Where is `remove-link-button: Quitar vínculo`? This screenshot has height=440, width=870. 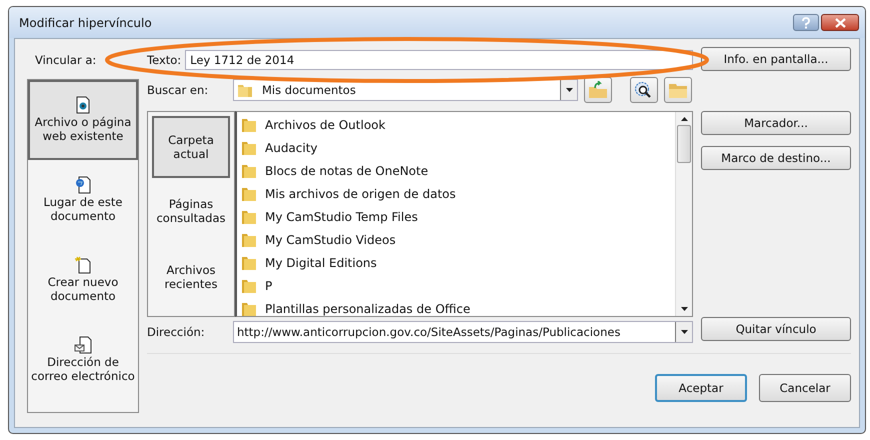 remove-link-button: Quitar vínculo is located at coordinates (776, 329).